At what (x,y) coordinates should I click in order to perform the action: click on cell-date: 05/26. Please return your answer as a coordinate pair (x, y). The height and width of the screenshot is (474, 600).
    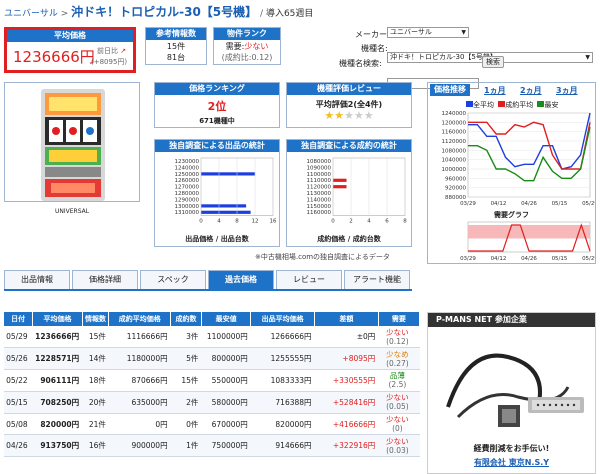
    Looking at the image, I should click on (18, 359).